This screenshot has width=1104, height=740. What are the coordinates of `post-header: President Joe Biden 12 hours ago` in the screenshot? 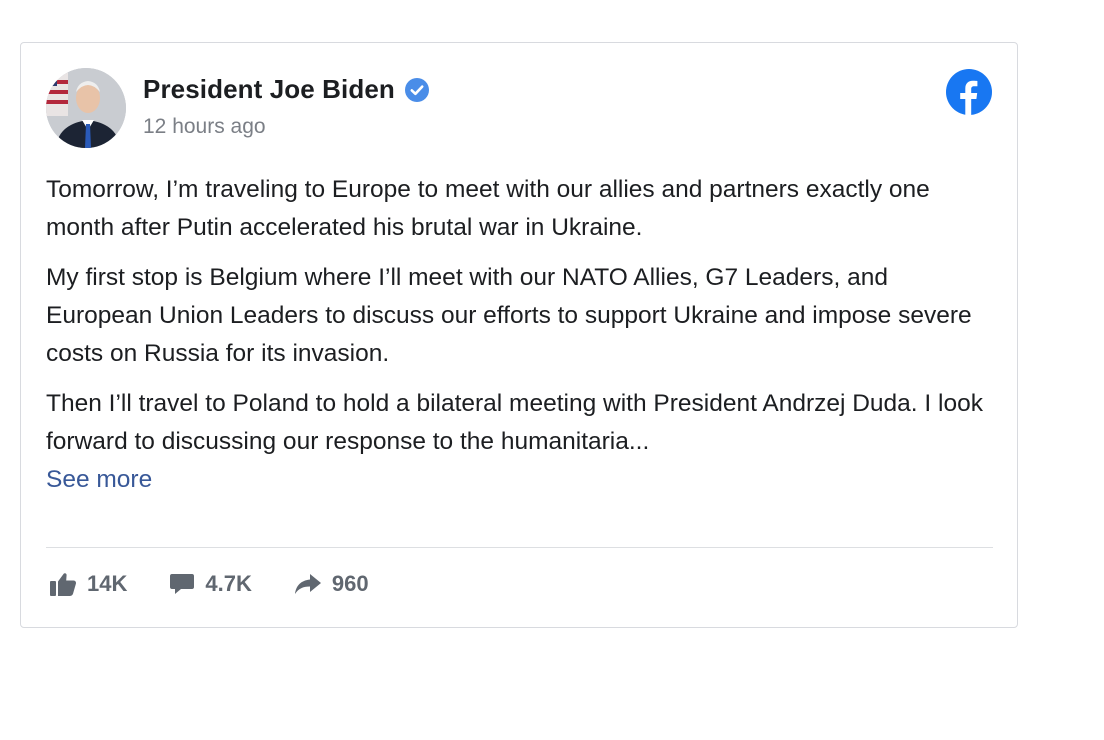 It's located at (519, 108).